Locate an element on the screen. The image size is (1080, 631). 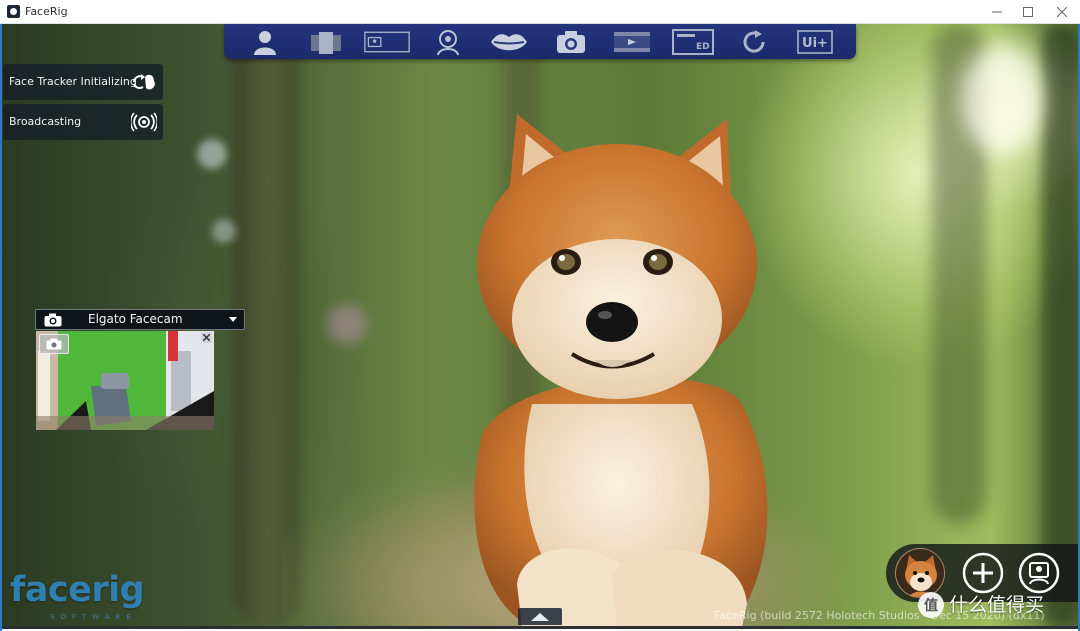
broadcasting-status-panel: Broadcasting is located at coordinates (83, 122).